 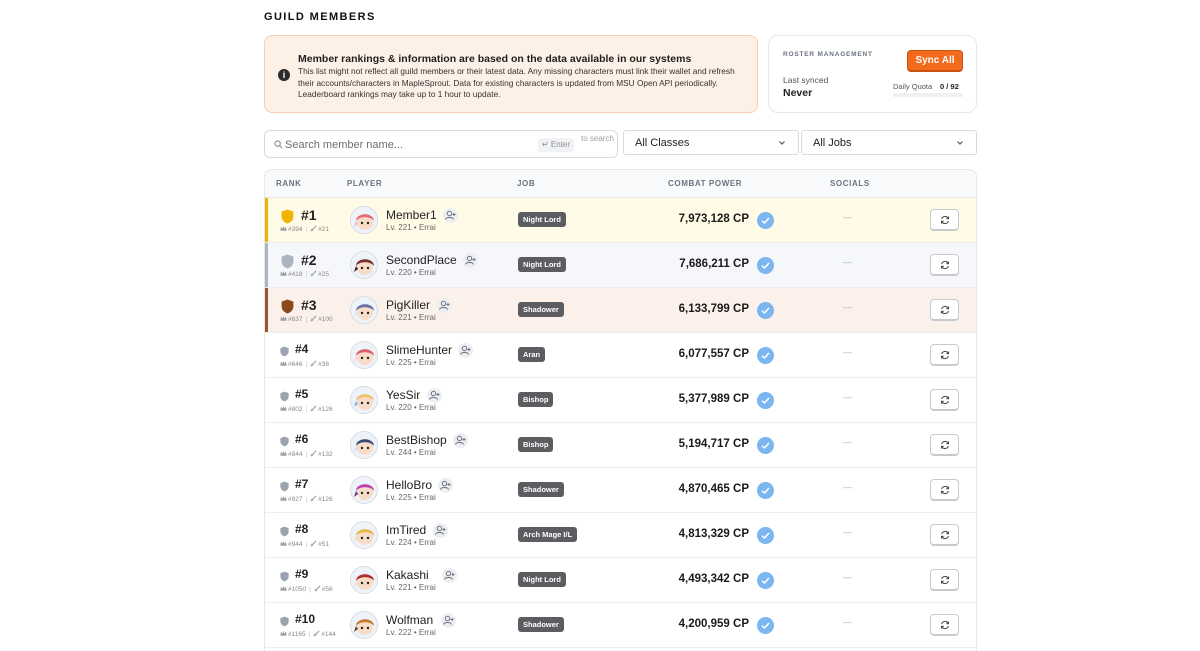 What do you see at coordinates (320, 17) in the screenshot?
I see `page-title: GUILD MEMBERS` at bounding box center [320, 17].